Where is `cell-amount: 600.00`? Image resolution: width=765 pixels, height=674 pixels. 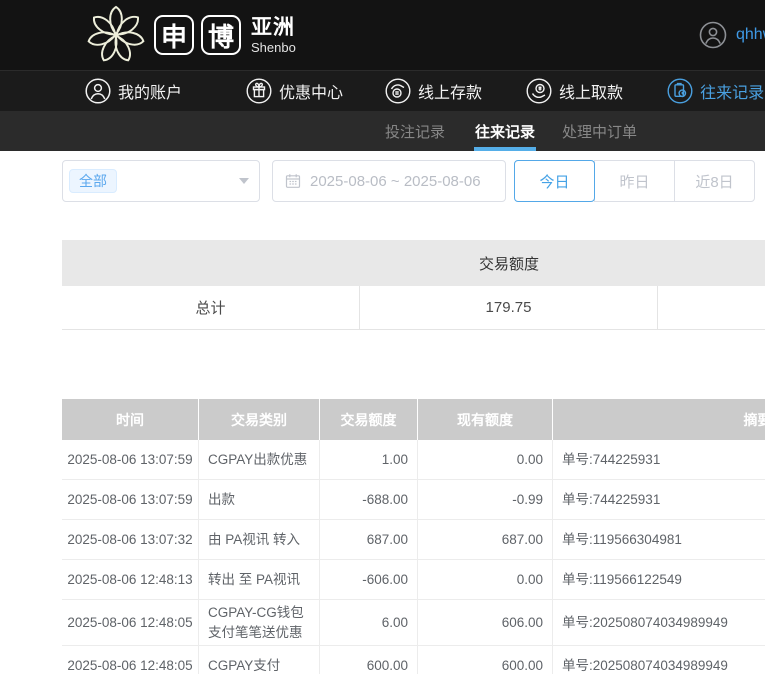 cell-amount: 600.00 is located at coordinates (369, 660).